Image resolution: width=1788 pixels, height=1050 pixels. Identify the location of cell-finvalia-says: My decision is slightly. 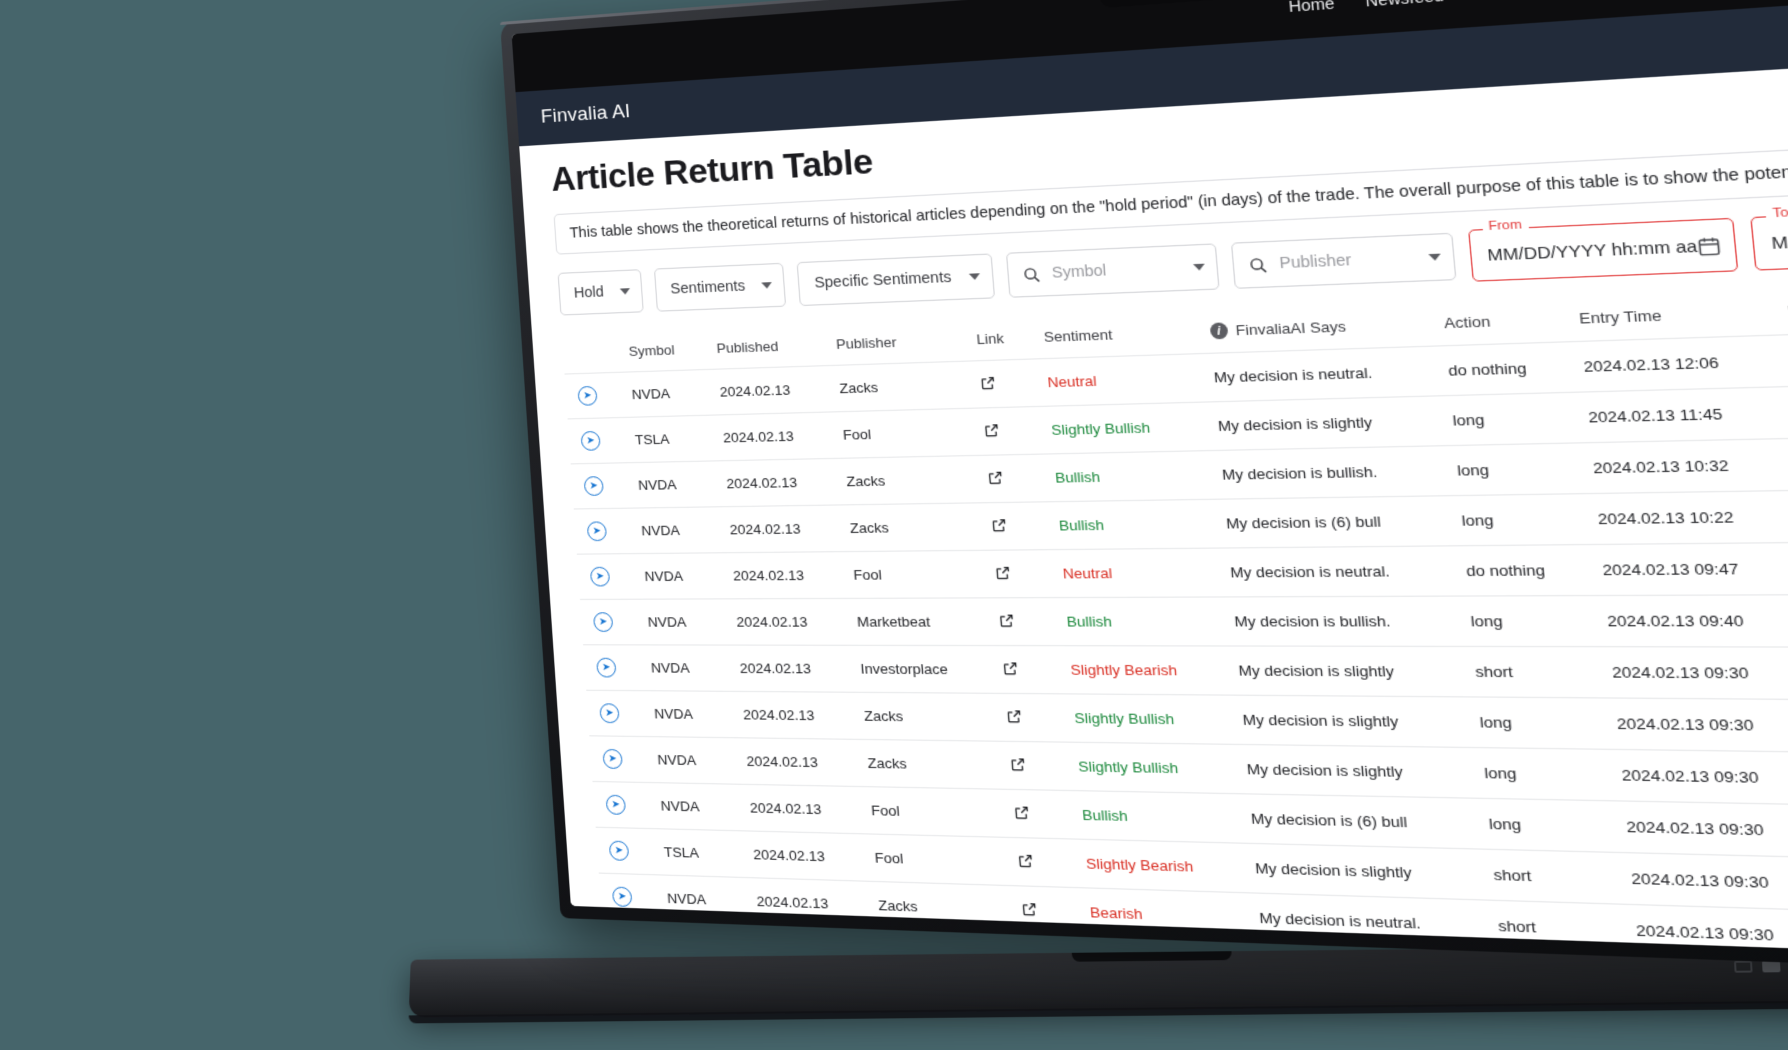
(1359, 871).